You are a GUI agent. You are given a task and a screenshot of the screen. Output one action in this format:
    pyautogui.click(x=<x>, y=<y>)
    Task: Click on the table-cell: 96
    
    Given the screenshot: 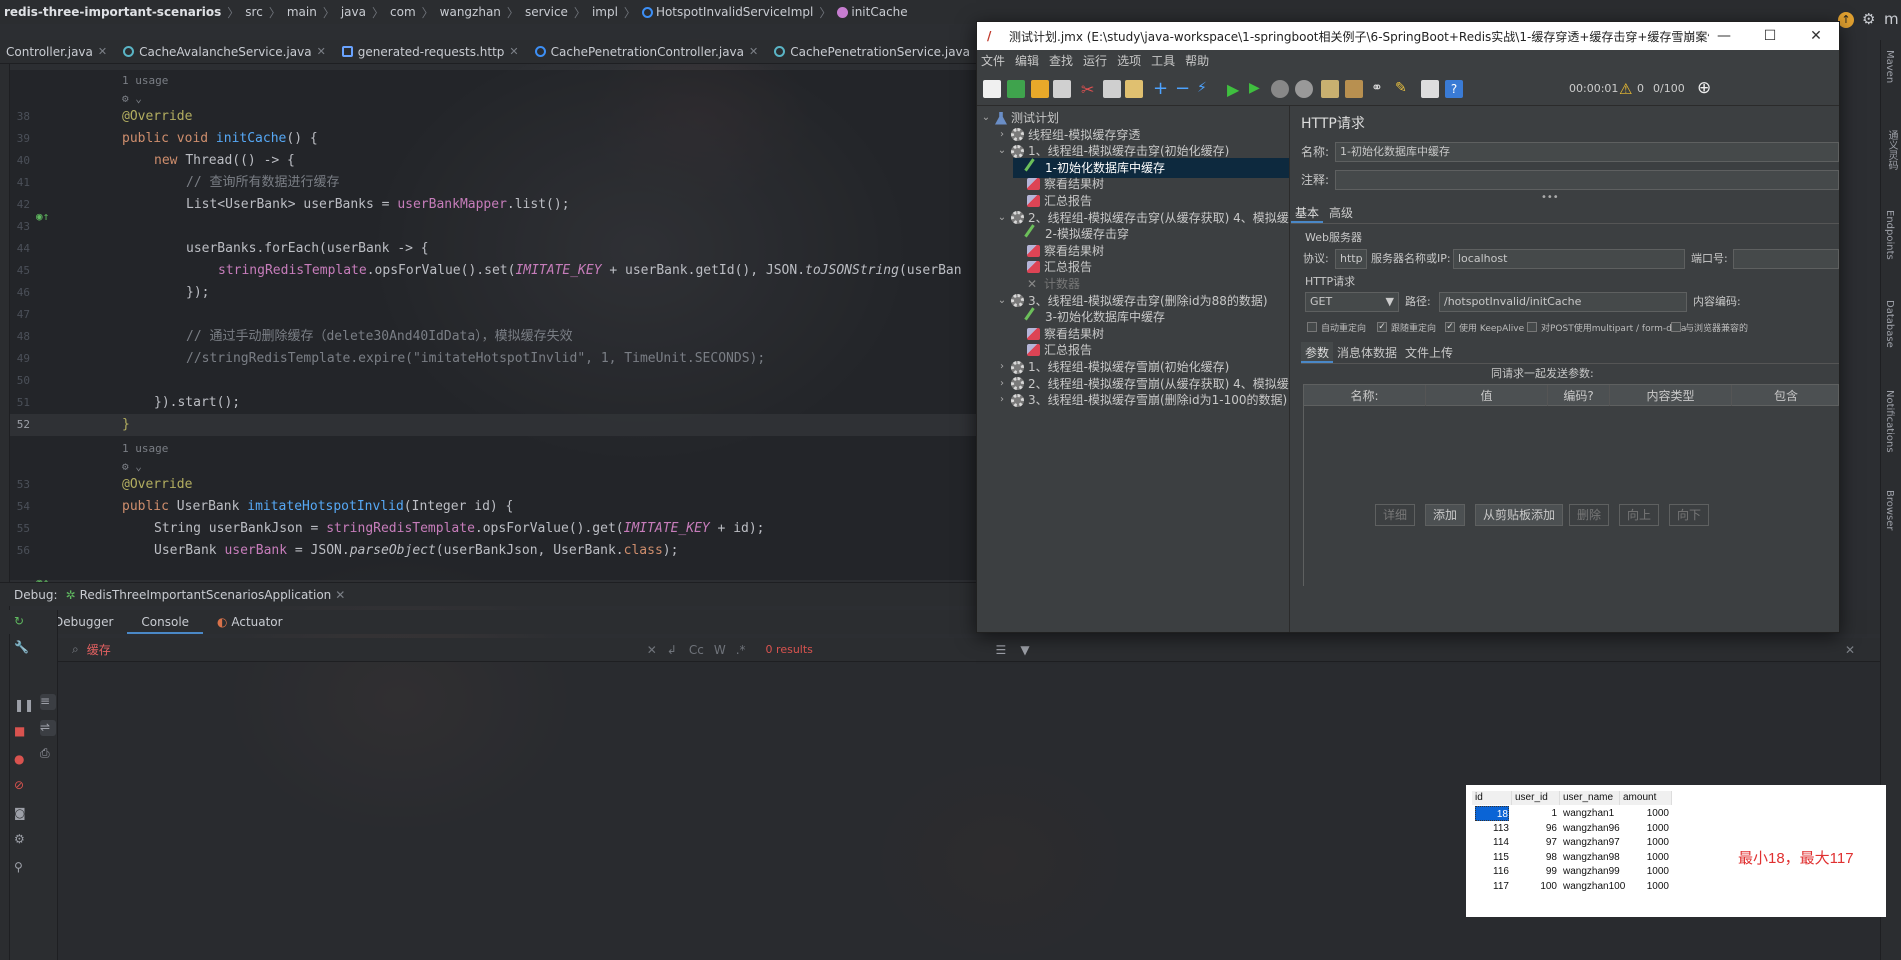 What is the action you would take?
    pyautogui.click(x=1536, y=828)
    